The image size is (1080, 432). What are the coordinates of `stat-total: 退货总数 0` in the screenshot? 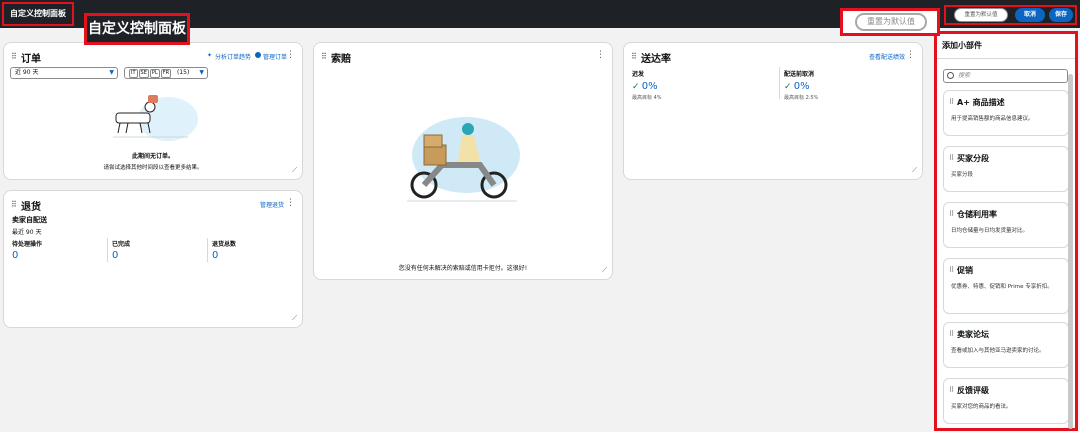 It's located at (224, 250).